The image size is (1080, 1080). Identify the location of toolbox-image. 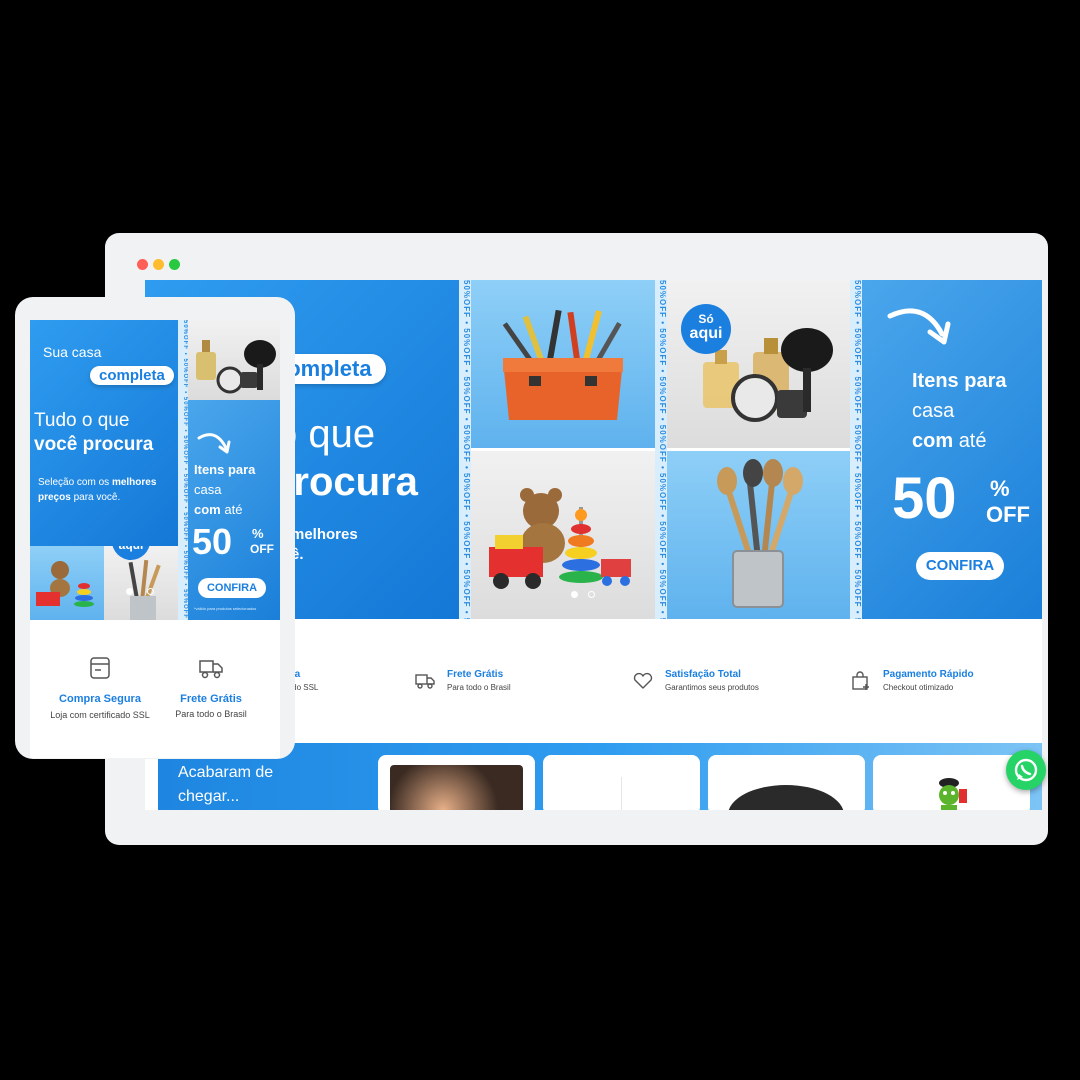
(562, 364).